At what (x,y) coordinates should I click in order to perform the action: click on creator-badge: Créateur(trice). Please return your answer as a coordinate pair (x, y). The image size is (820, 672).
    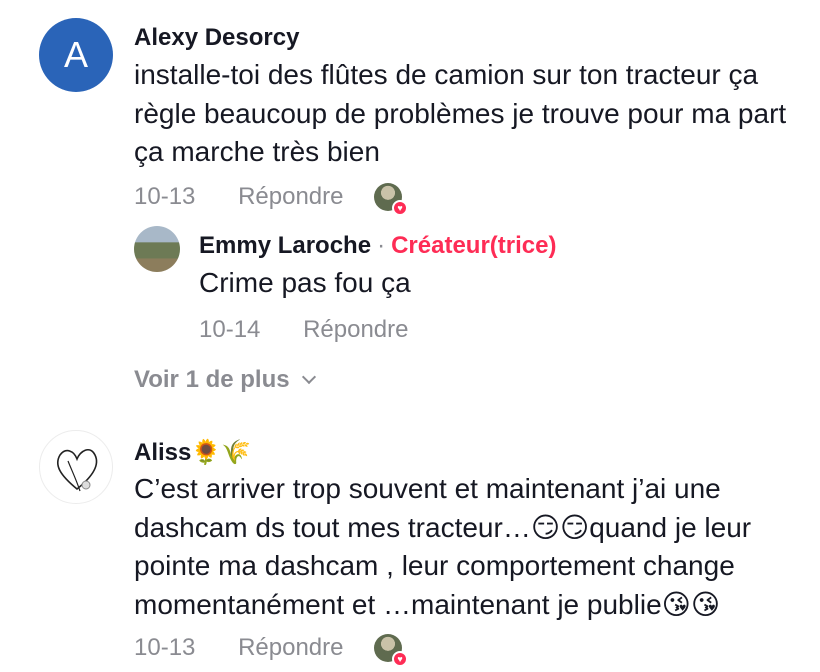
    Looking at the image, I should click on (474, 245).